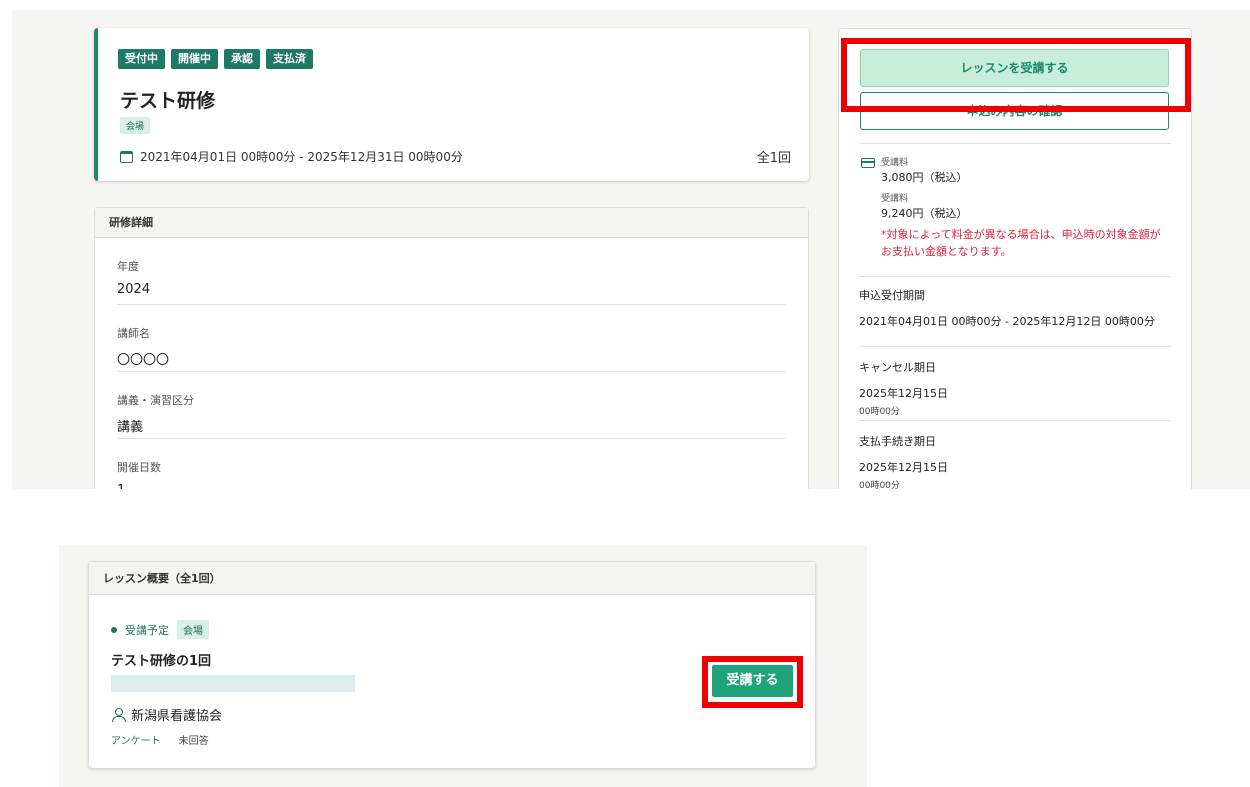 The width and height of the screenshot is (1250, 787). What do you see at coordinates (451, 223) in the screenshot?
I see `detail-heading: 研修詳細` at bounding box center [451, 223].